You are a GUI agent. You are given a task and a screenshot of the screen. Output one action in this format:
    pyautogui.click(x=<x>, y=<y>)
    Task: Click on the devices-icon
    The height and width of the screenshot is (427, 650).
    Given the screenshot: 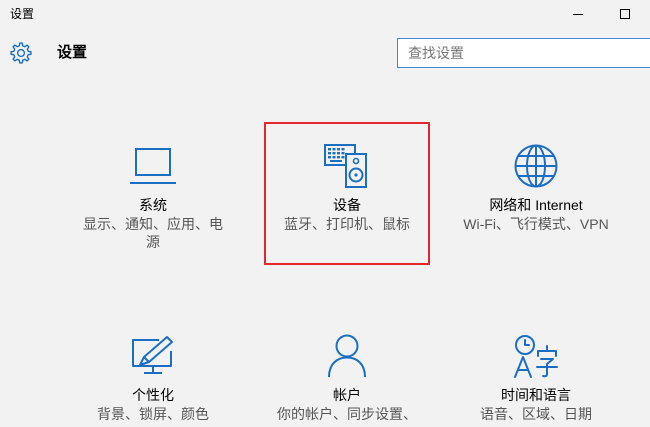 What is the action you would take?
    pyautogui.click(x=345, y=166)
    